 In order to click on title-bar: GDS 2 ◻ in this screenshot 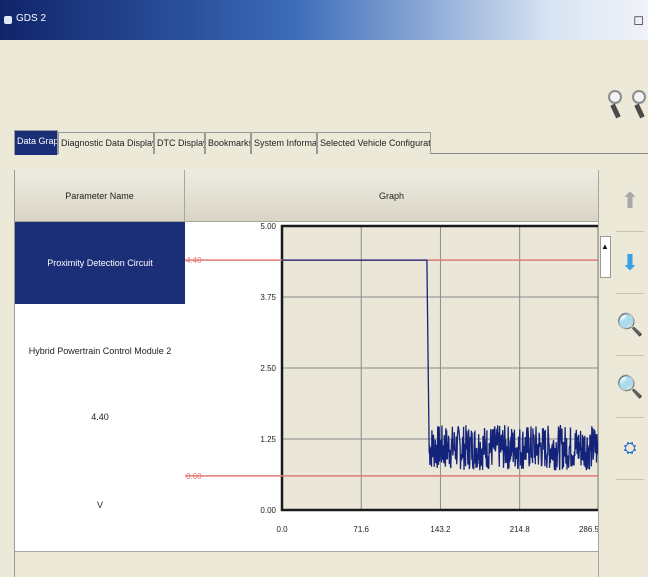, I will do `click(324, 20)`.